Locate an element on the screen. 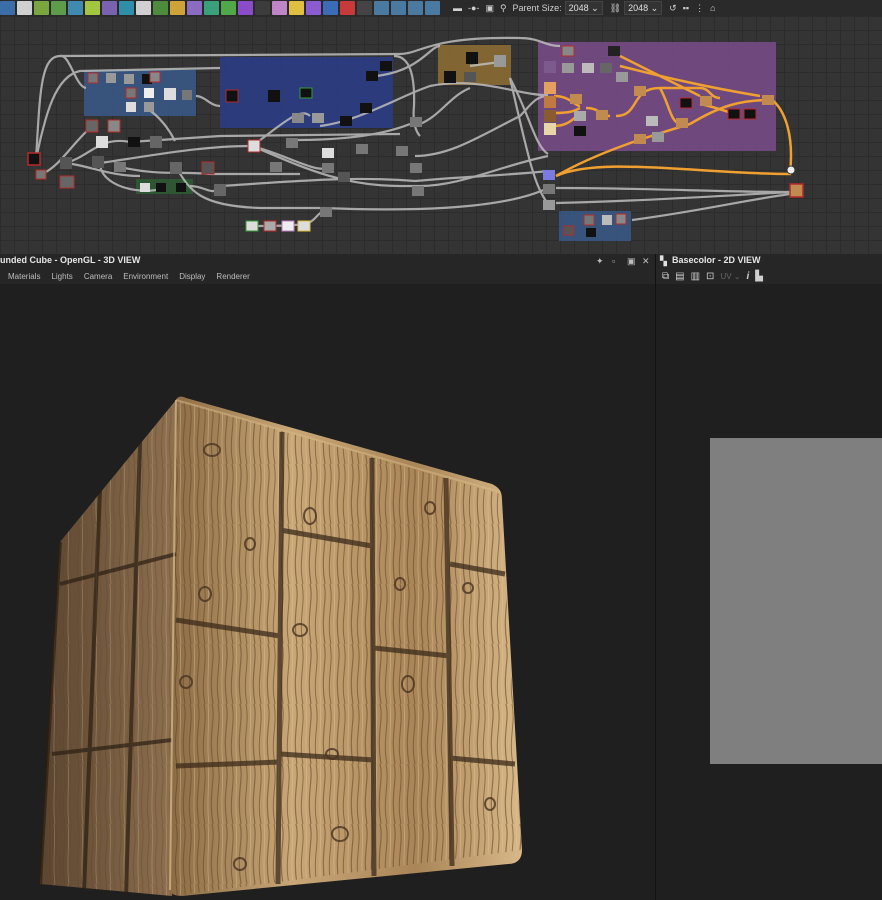 The width and height of the screenshot is (882, 900). link-icon: -●- is located at coordinates (473, 8).